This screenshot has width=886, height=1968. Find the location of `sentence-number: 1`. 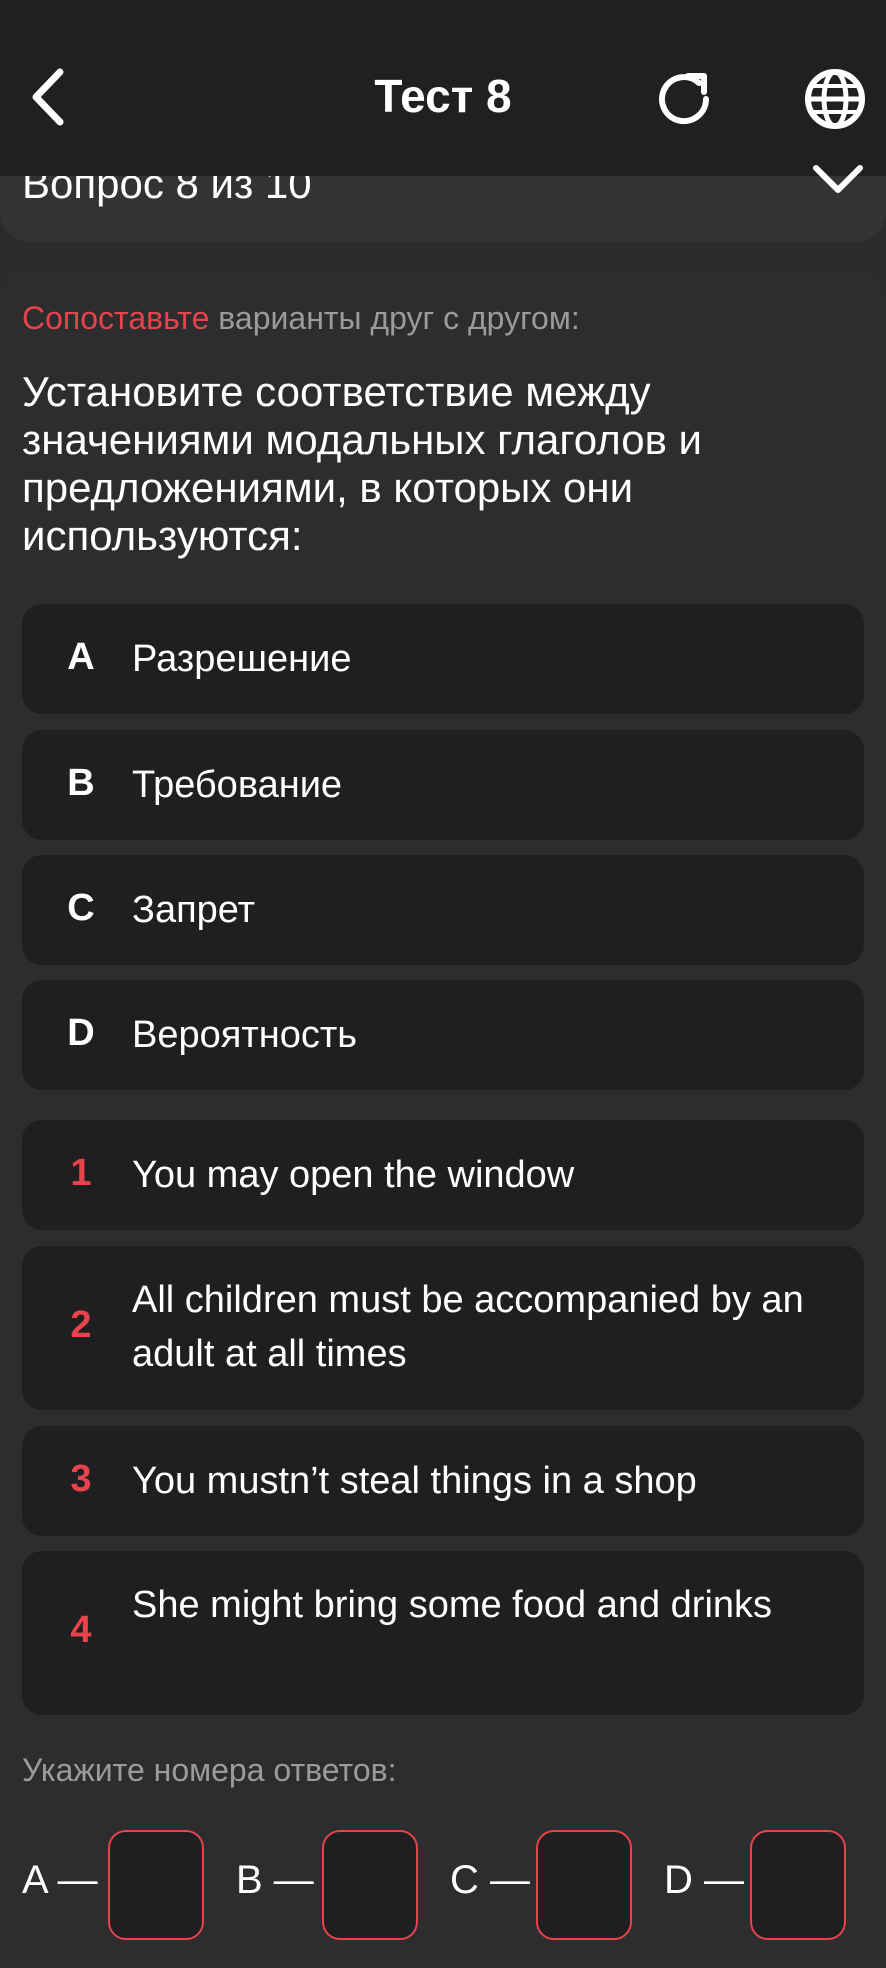

sentence-number: 1 is located at coordinates (81, 1173).